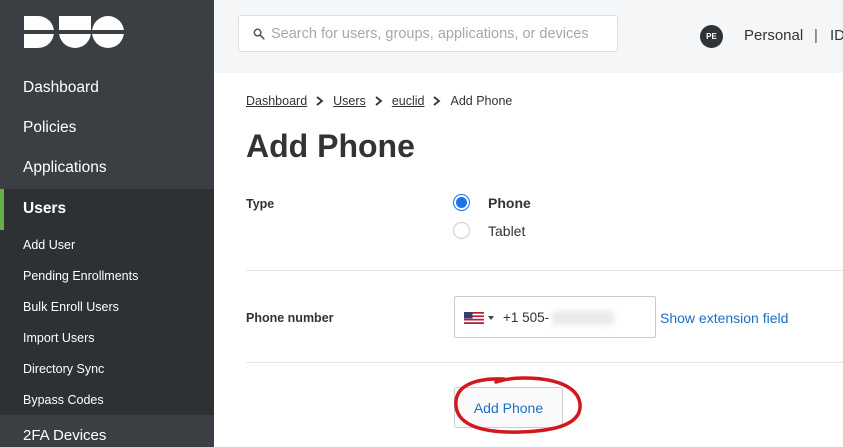 The width and height of the screenshot is (843, 447). Describe the element at coordinates (63, 369) in the screenshot. I see `nav-directory-sync: Directory Sync` at that location.